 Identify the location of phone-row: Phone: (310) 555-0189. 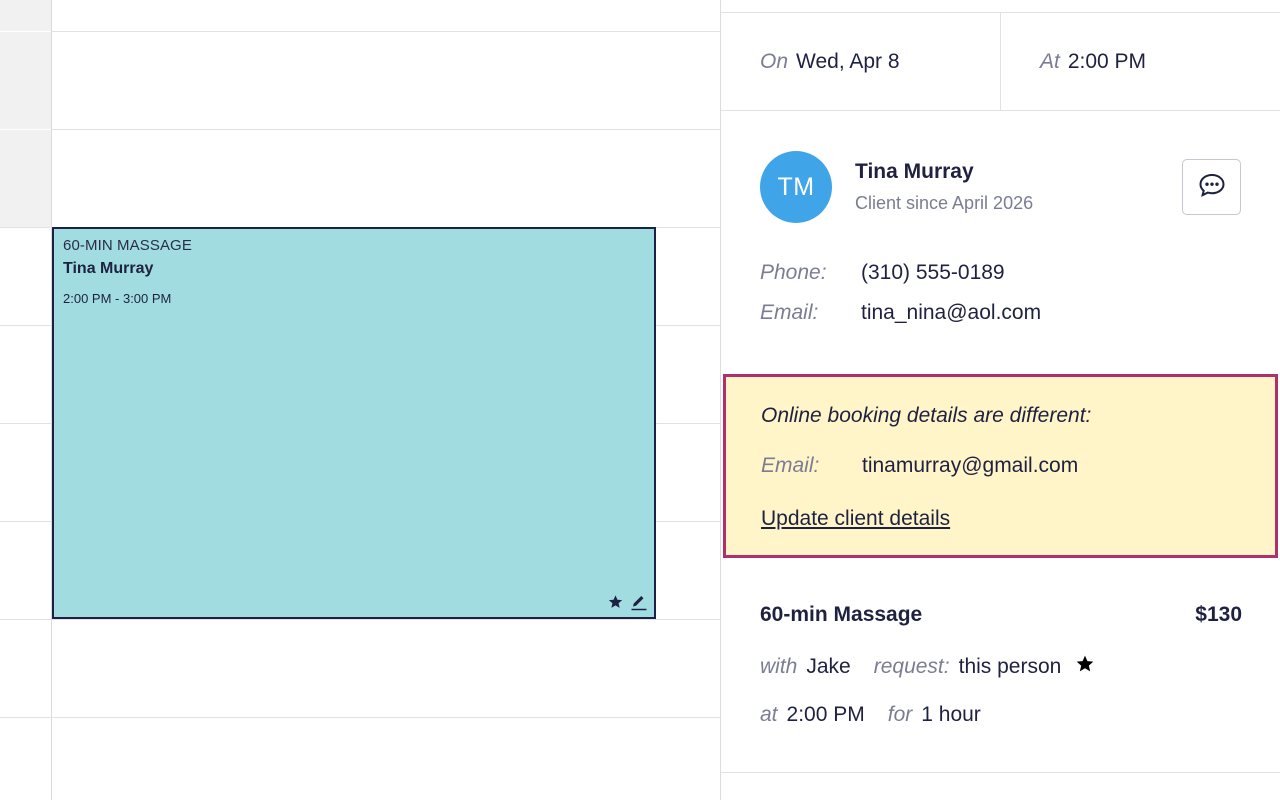
(882, 273).